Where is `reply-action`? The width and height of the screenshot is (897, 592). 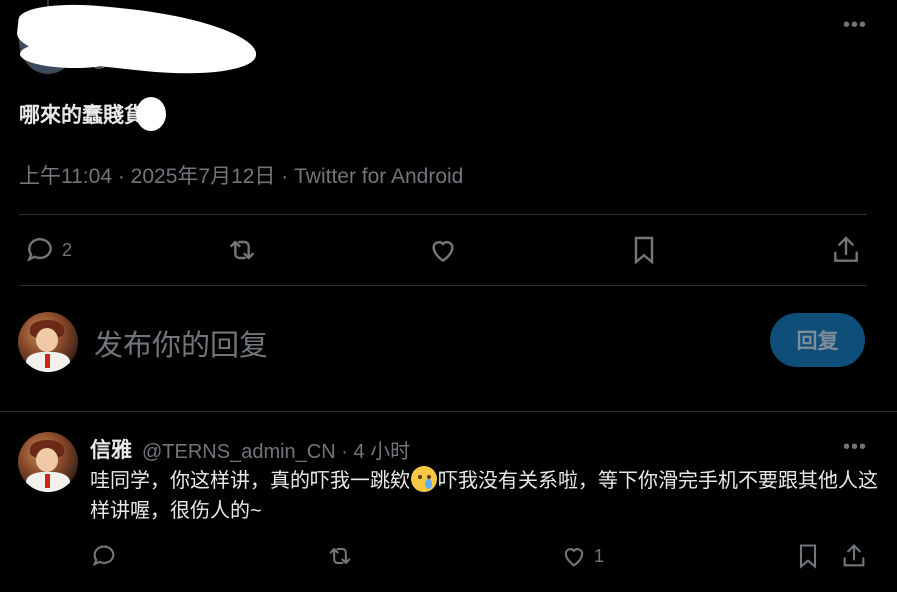 reply-action is located at coordinates (104, 556).